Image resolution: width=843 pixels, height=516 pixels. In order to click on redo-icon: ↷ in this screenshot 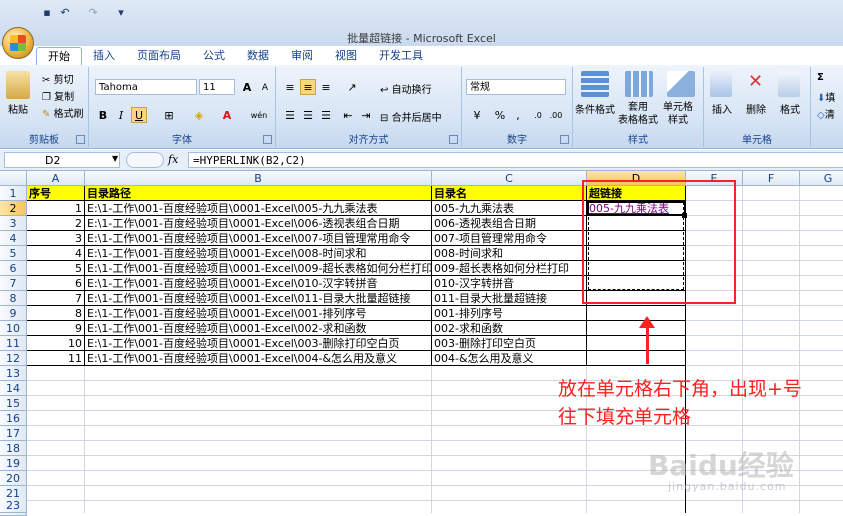, I will do `click(93, 13)`.